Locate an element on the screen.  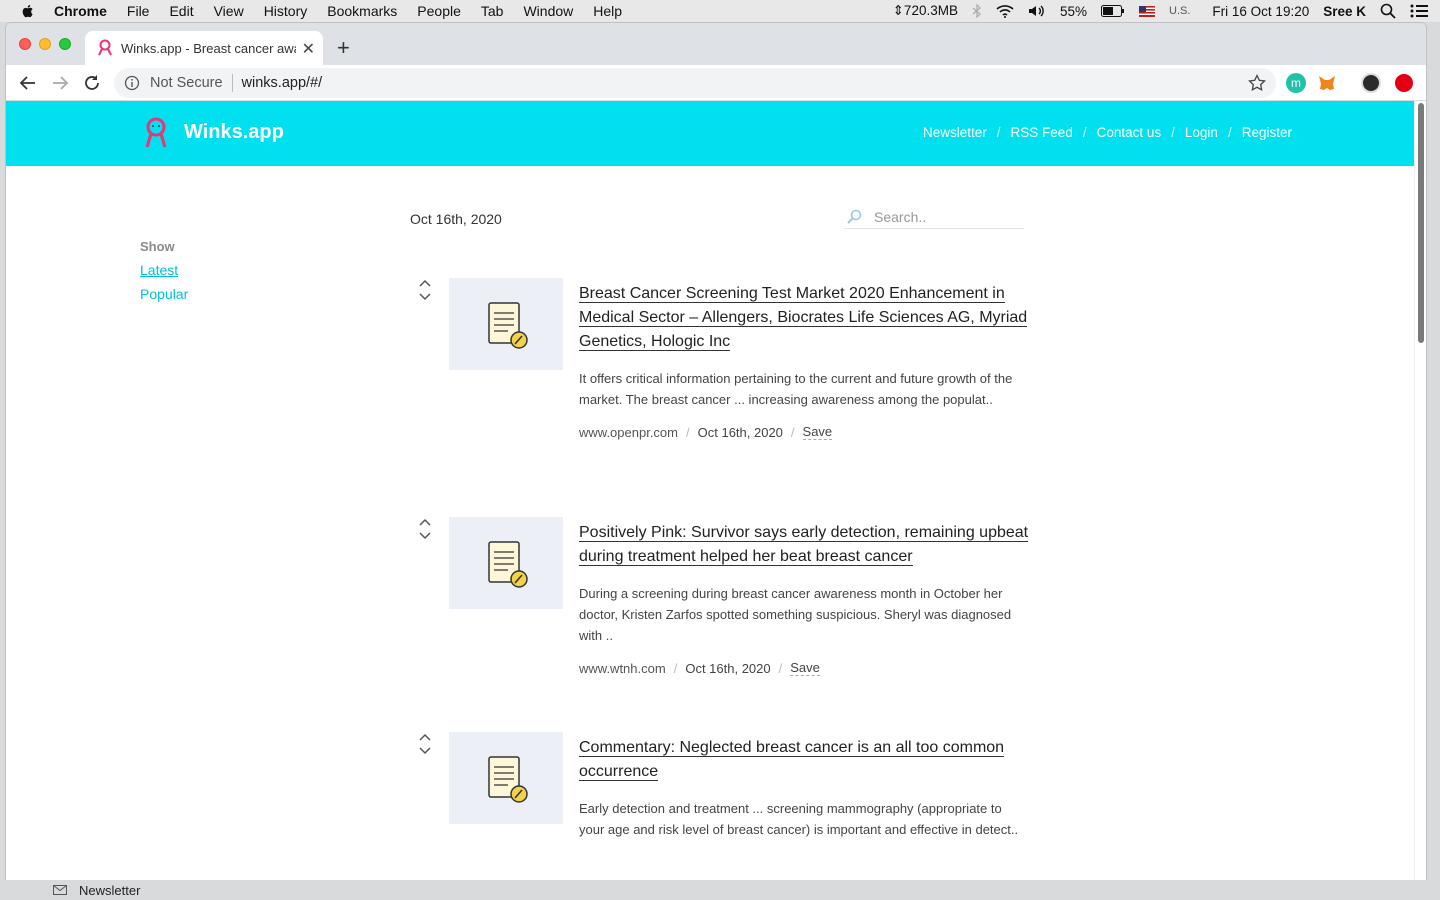
scrollbar-thumb is located at coordinates (1421, 223).